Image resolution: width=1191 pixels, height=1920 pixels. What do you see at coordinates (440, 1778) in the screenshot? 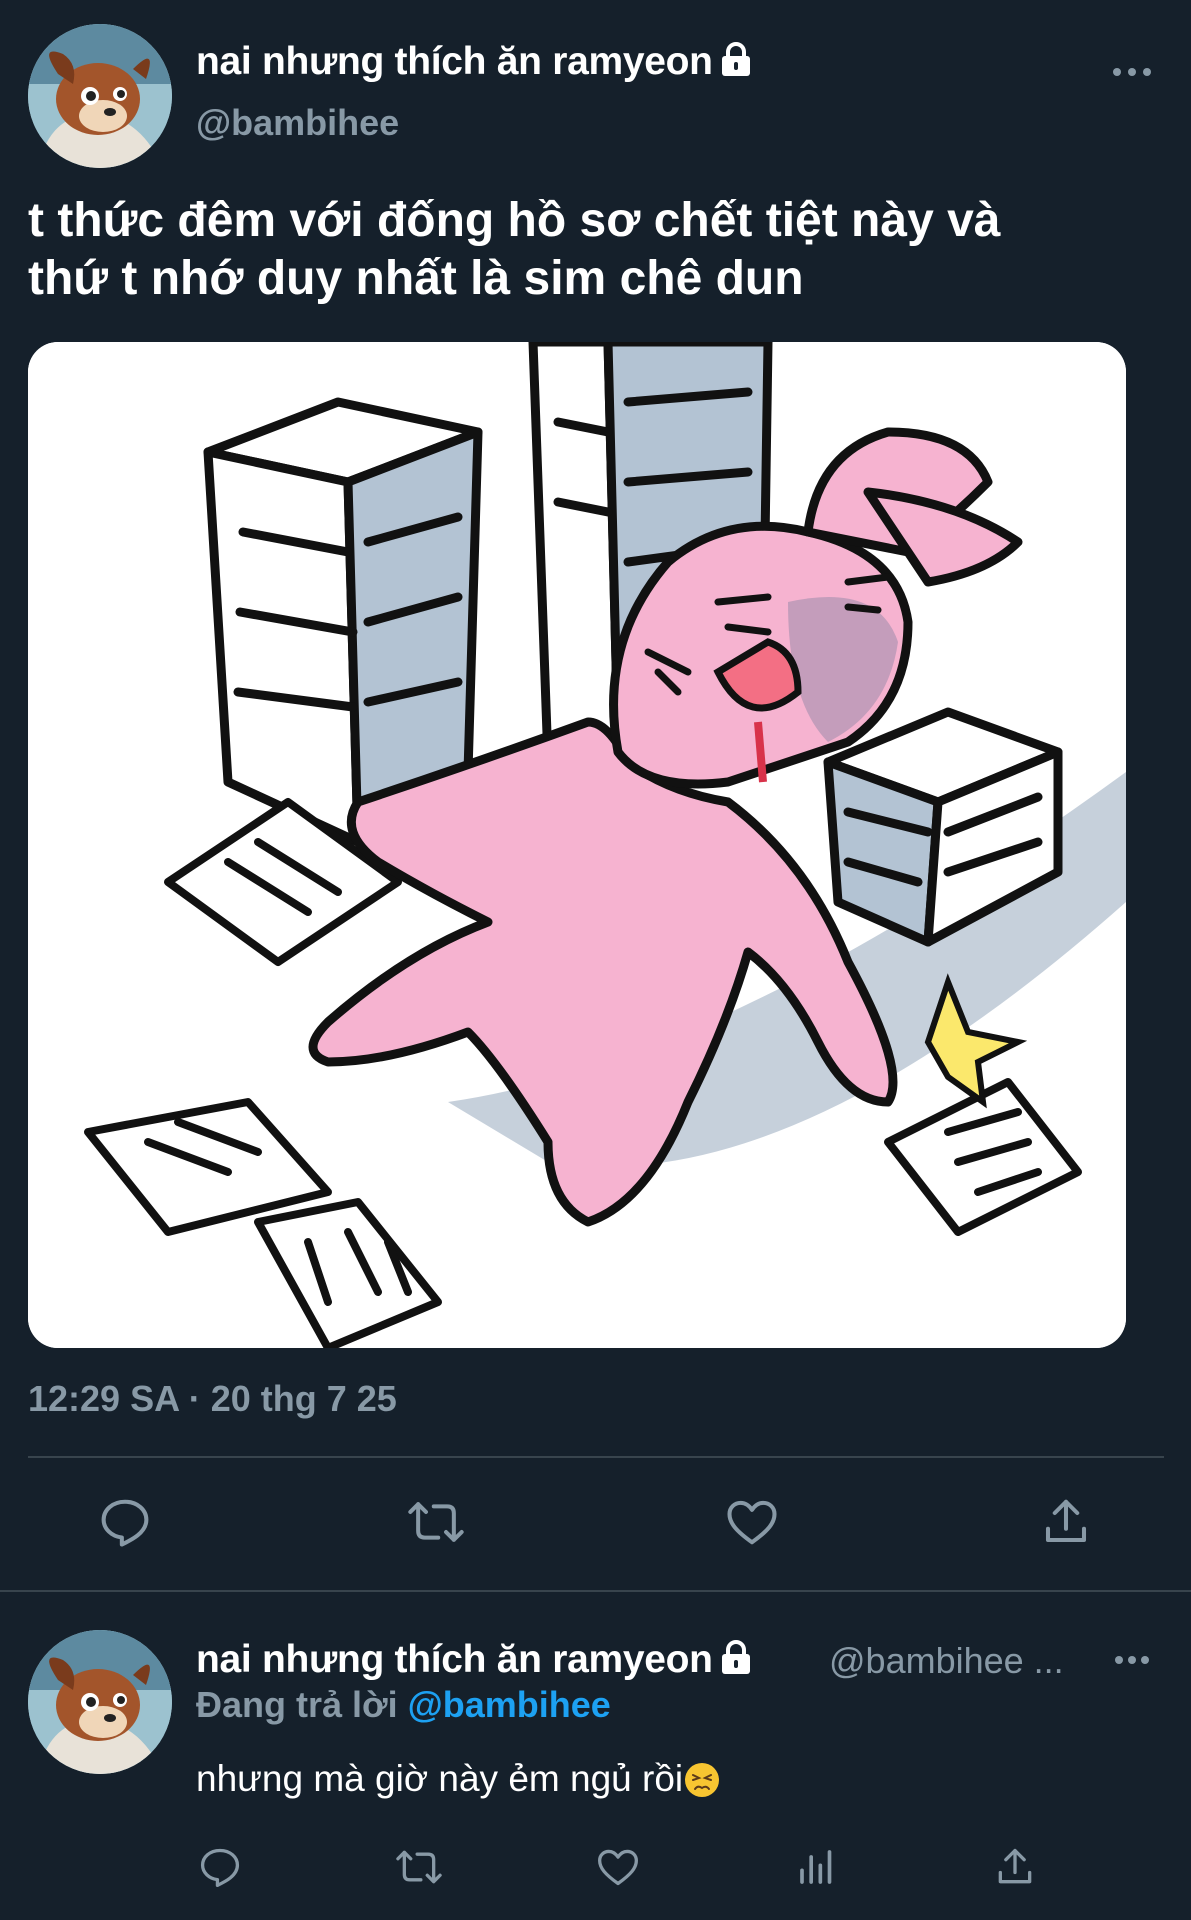
I see `reply-text-content: nhưng mà giờ này ẻm ngủ rồi` at bounding box center [440, 1778].